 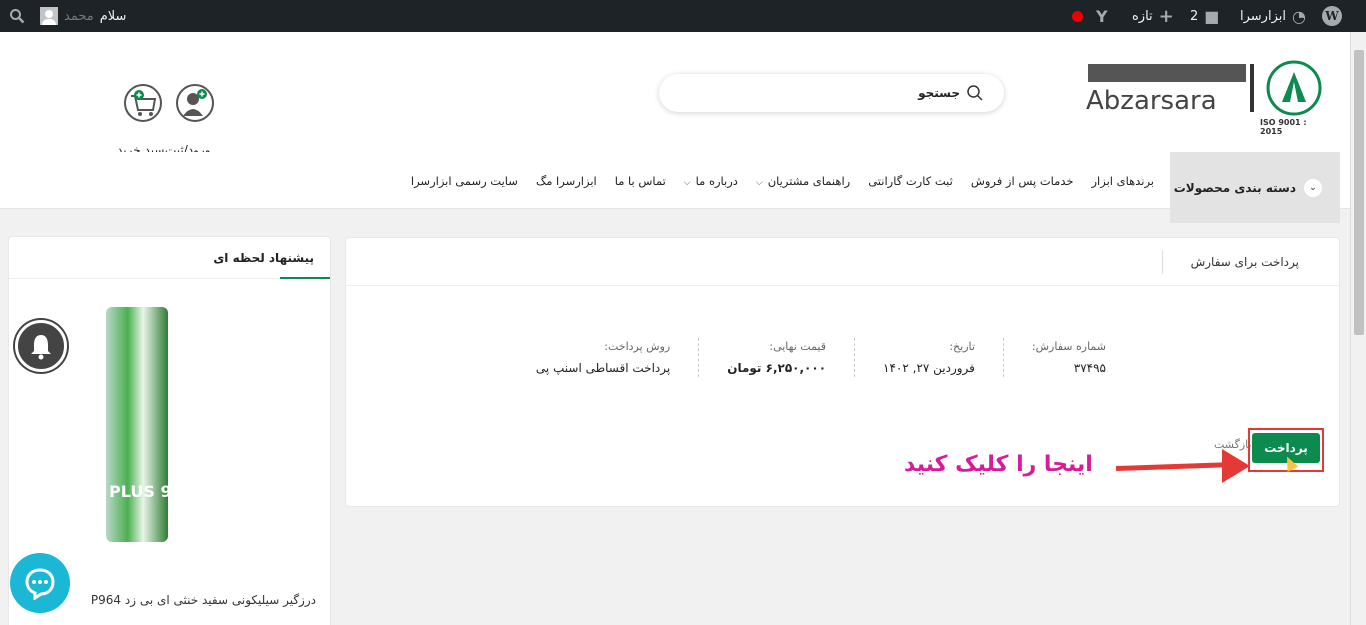 What do you see at coordinates (809, 181) in the screenshot?
I see `nav-link-customer-guide-label: راهنمای مشتریان` at bounding box center [809, 181].